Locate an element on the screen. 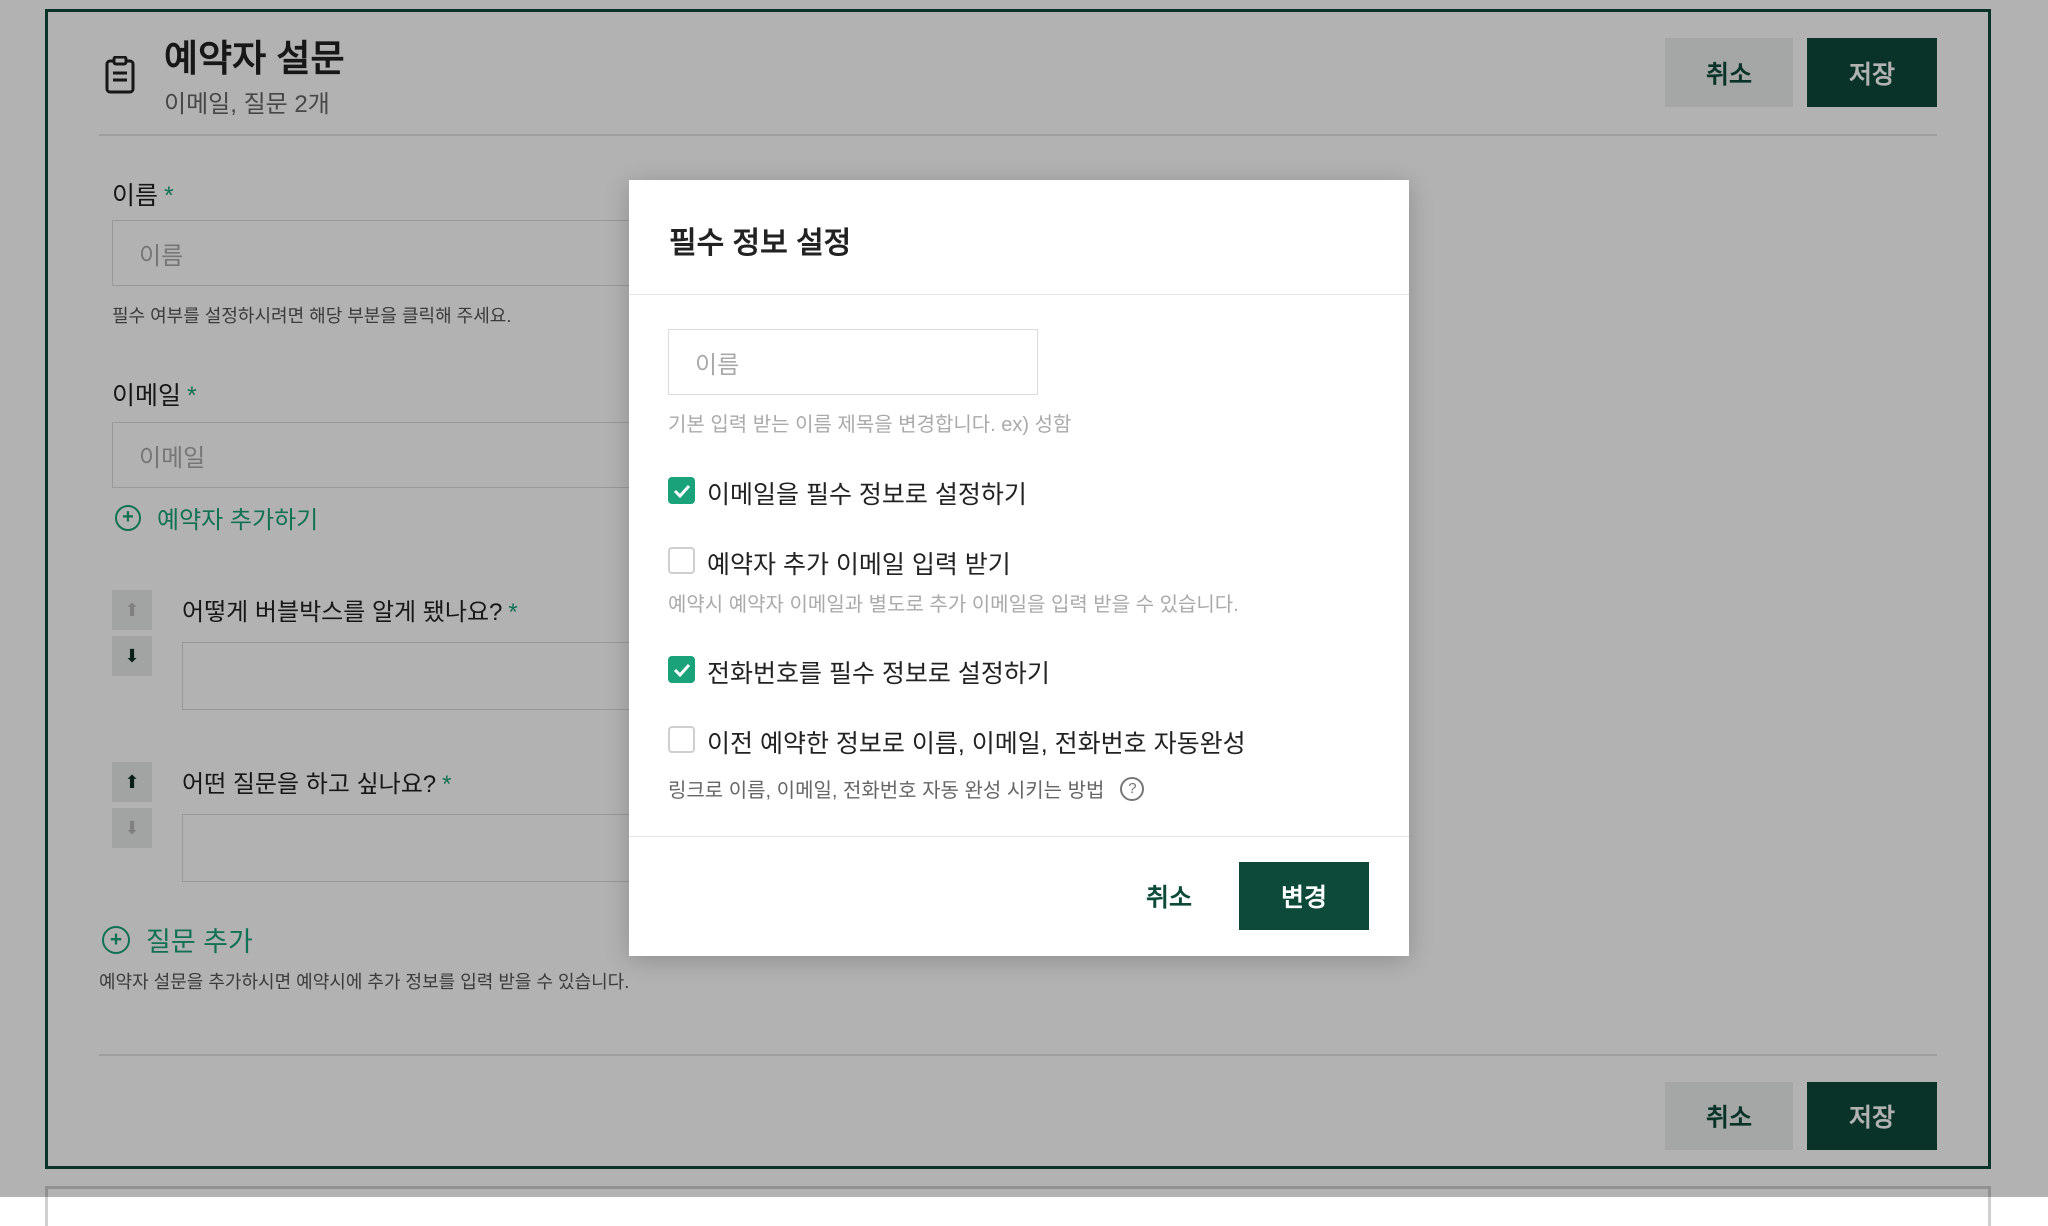  option-email-required-checkbox is located at coordinates (681, 490).